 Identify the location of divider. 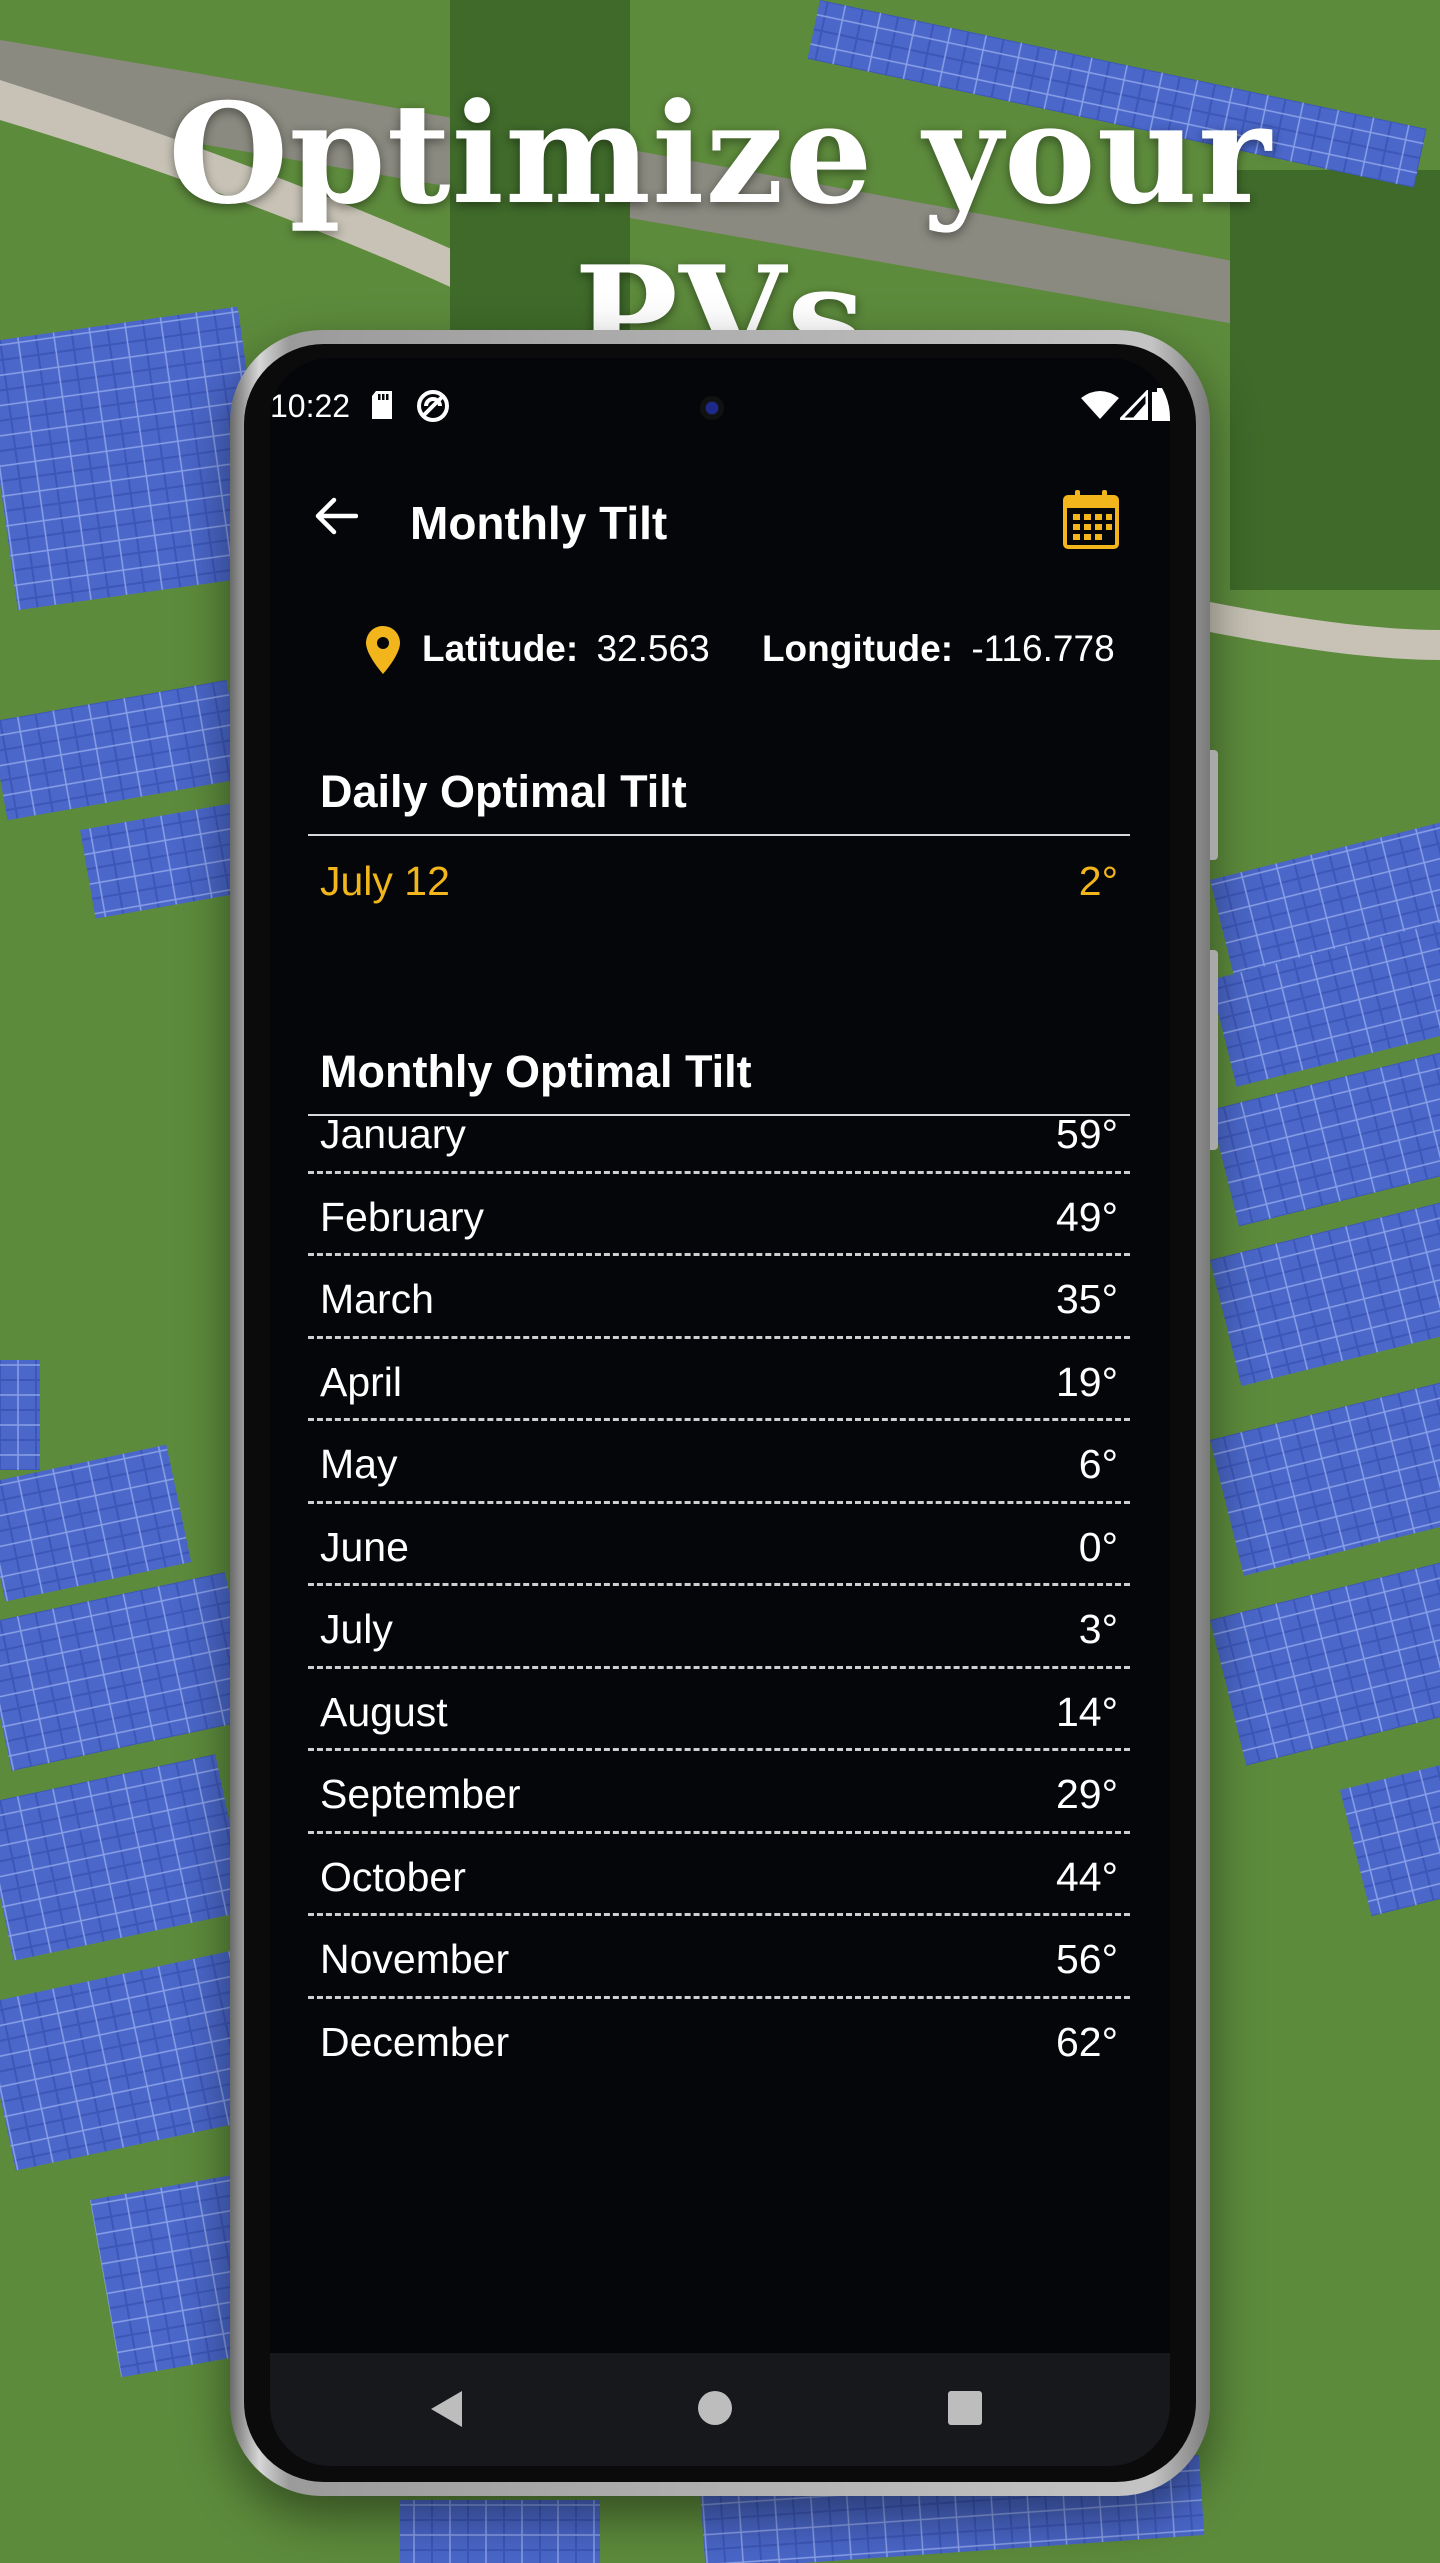
(719, 835).